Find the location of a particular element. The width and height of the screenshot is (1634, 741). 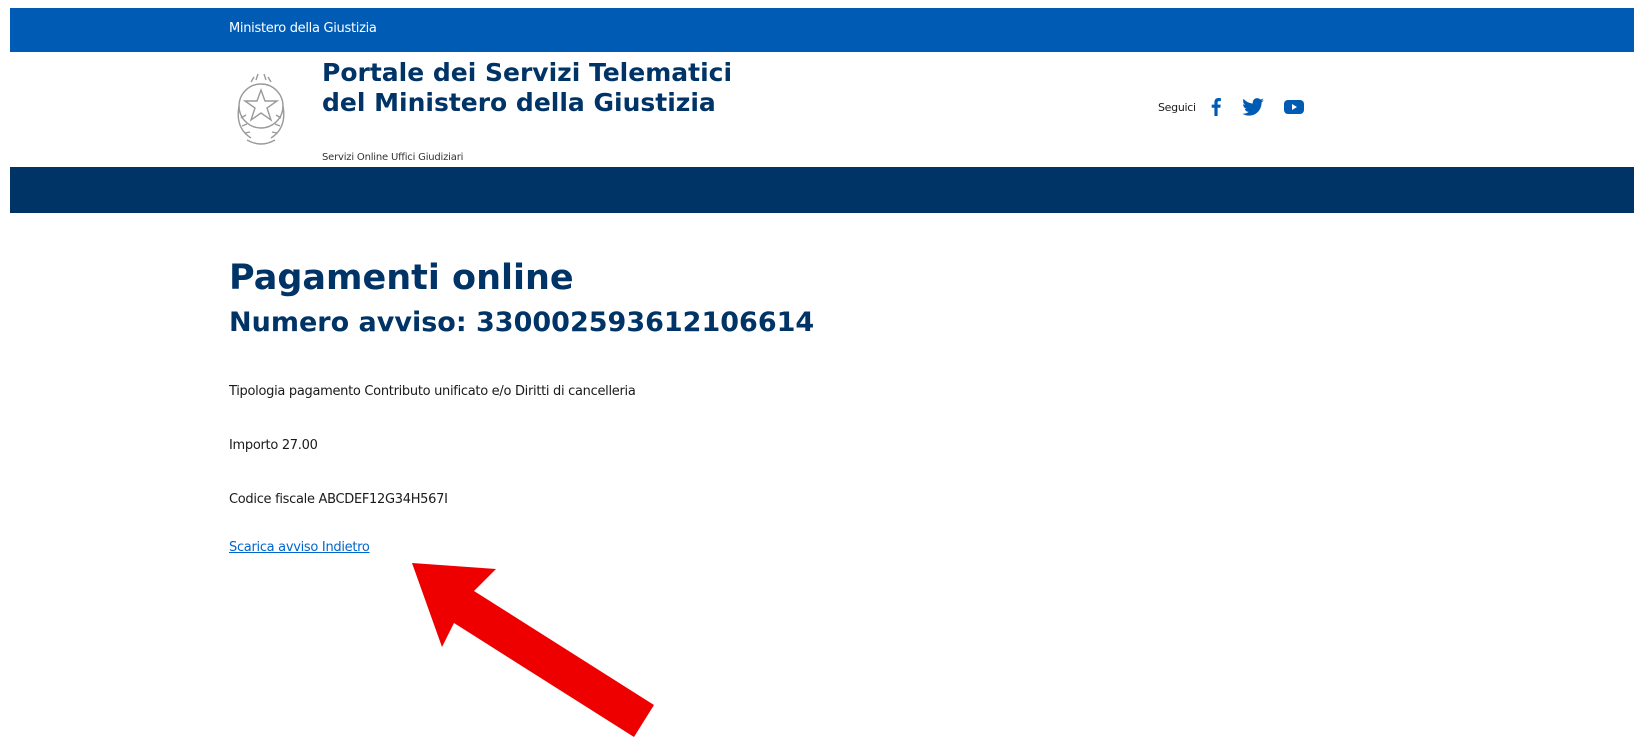

top-bar: Ministero della Giustizia is located at coordinates (822, 30).